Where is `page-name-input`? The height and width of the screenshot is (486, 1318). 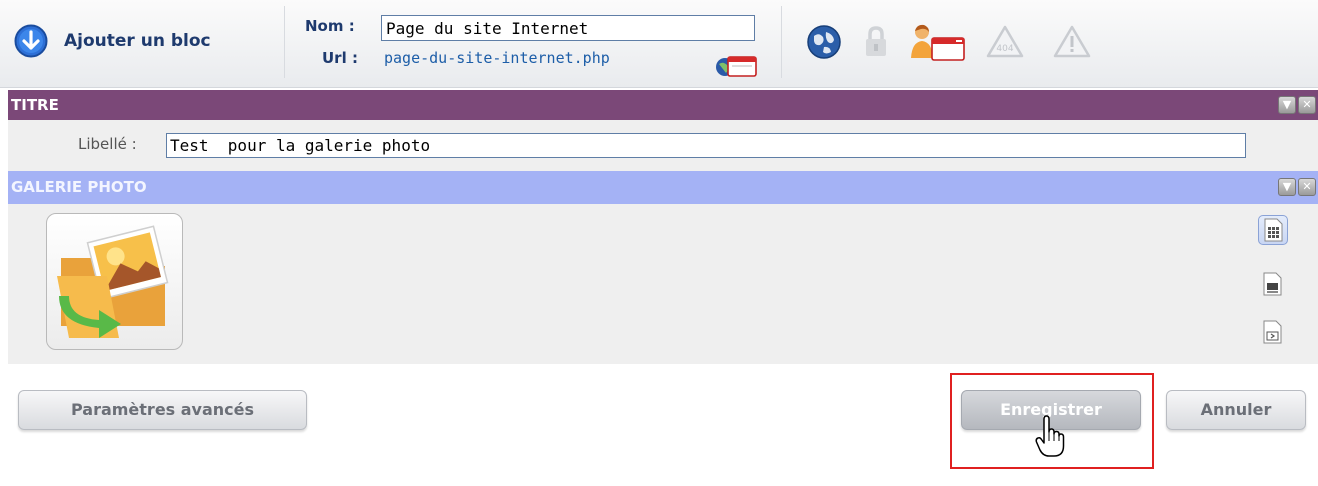 page-name-input is located at coordinates (568, 28).